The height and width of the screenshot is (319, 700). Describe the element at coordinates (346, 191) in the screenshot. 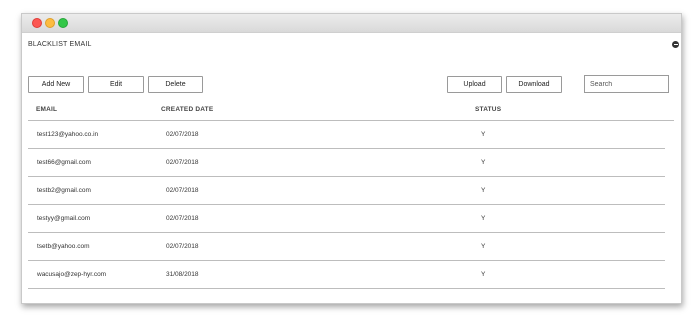

I see `table-row: testb2@gmail.com 02/07/2018 Y` at that location.